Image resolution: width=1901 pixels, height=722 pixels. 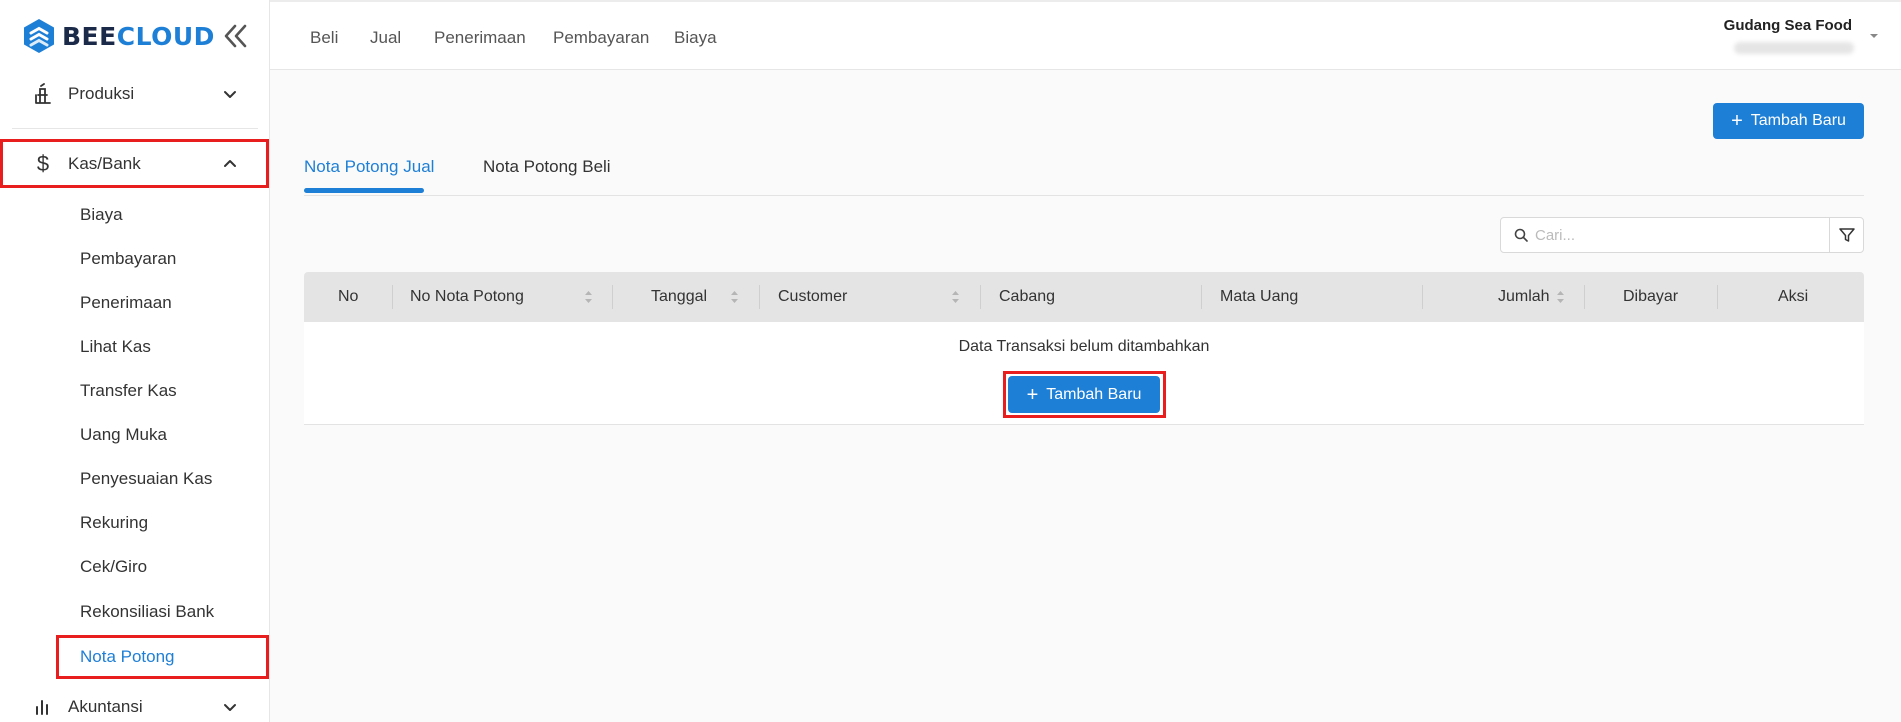 What do you see at coordinates (101, 215) in the screenshot?
I see `sidebar-item-biaya: Biaya` at bounding box center [101, 215].